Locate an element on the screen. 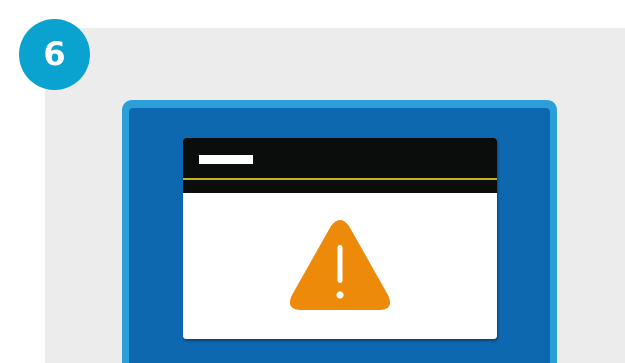  step-number: 6 is located at coordinates (54, 53).